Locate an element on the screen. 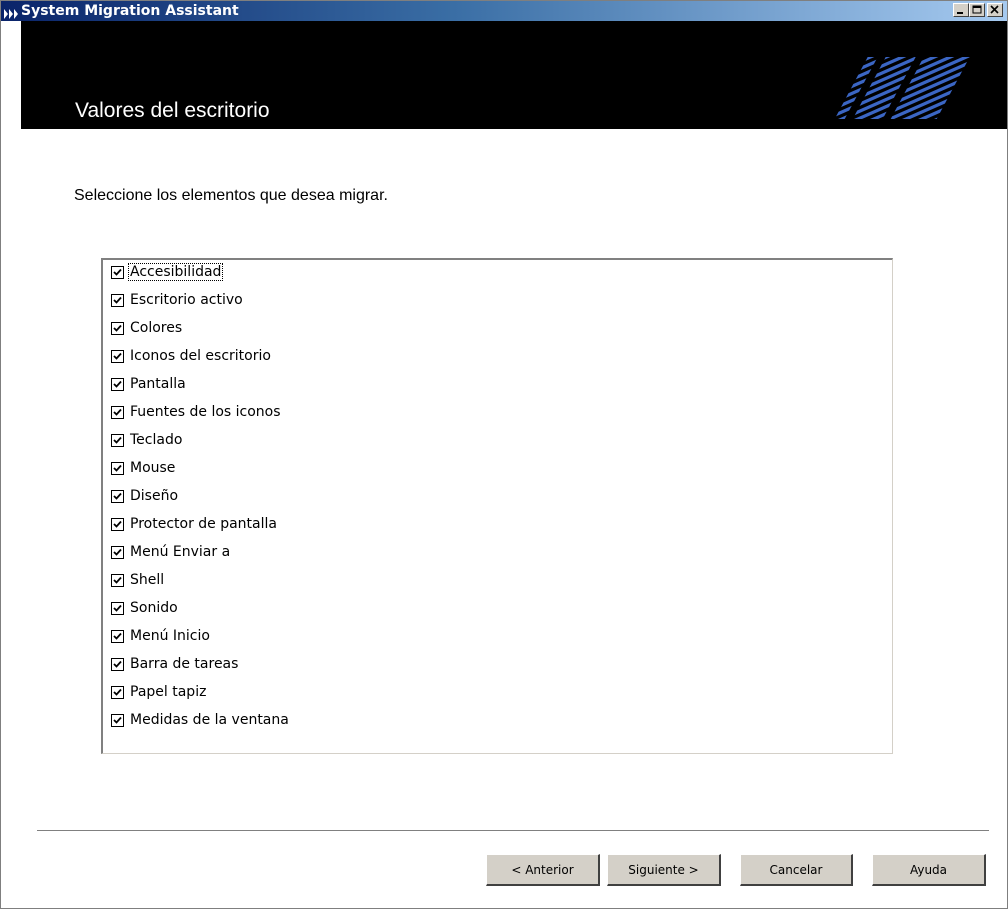 This screenshot has height=909, width=1008. list-item-label: Mouse is located at coordinates (153, 468).